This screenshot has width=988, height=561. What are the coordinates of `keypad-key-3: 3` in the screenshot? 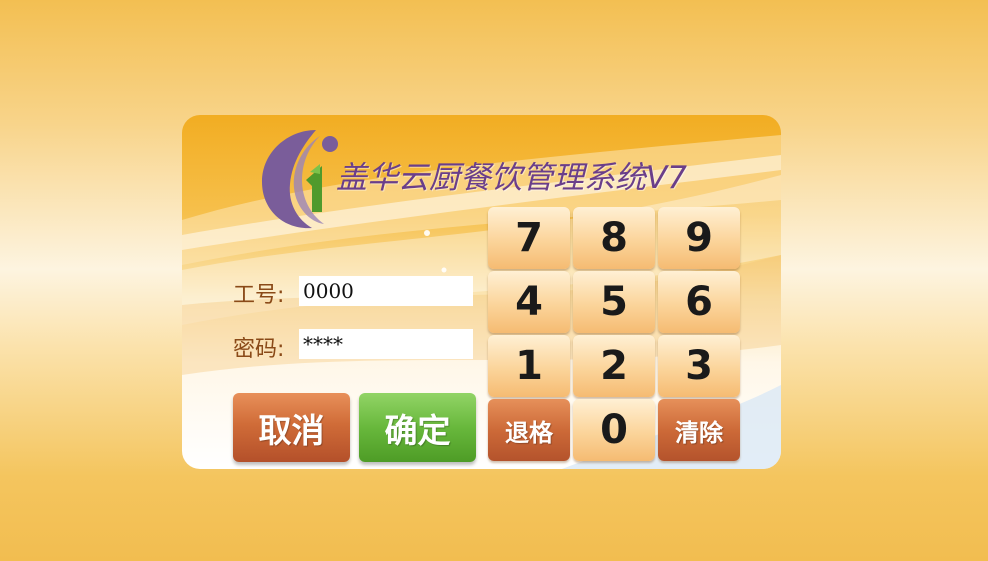 It's located at (699, 366).